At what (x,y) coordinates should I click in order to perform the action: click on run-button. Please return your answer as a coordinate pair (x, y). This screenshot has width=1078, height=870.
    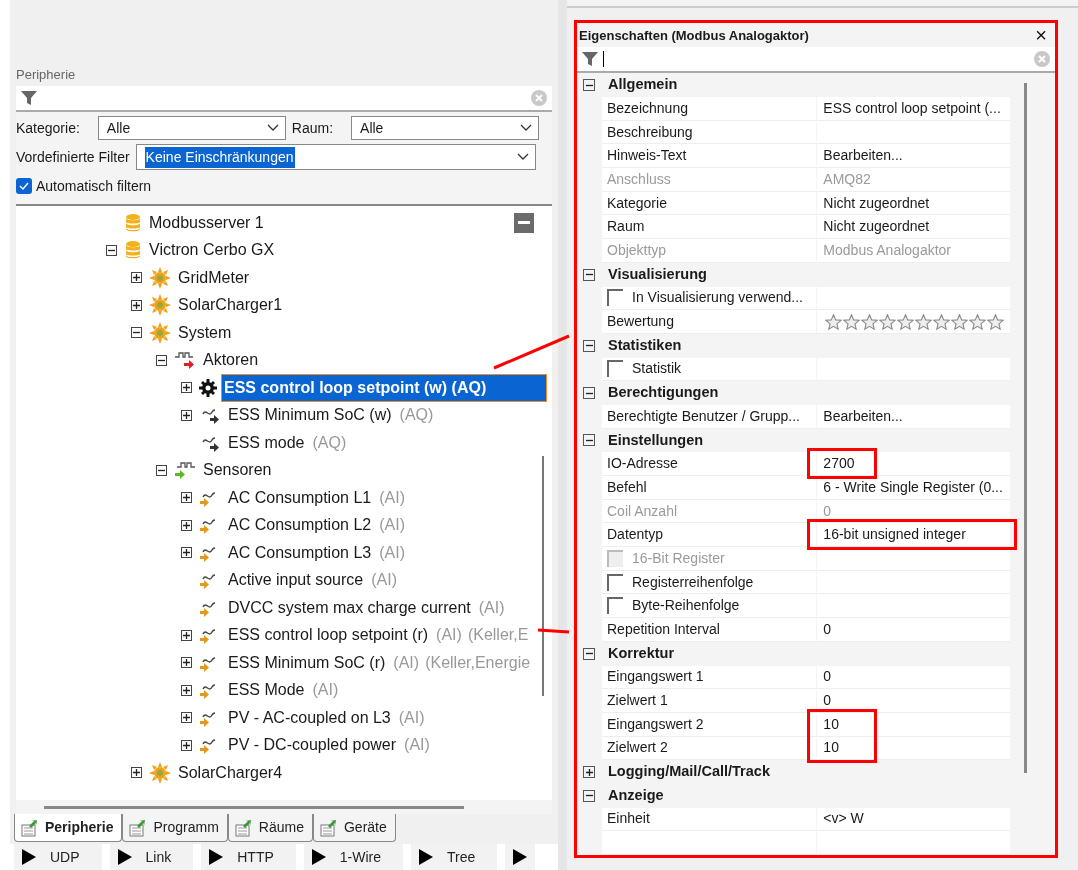
    Looking at the image, I should click on (520, 857).